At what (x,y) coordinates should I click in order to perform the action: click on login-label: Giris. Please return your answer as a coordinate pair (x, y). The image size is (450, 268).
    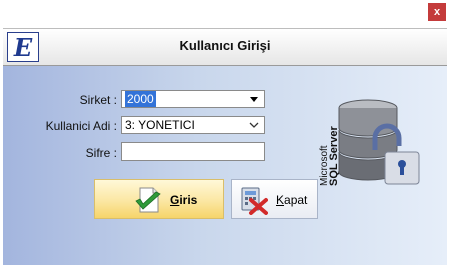
    Looking at the image, I should click on (184, 200).